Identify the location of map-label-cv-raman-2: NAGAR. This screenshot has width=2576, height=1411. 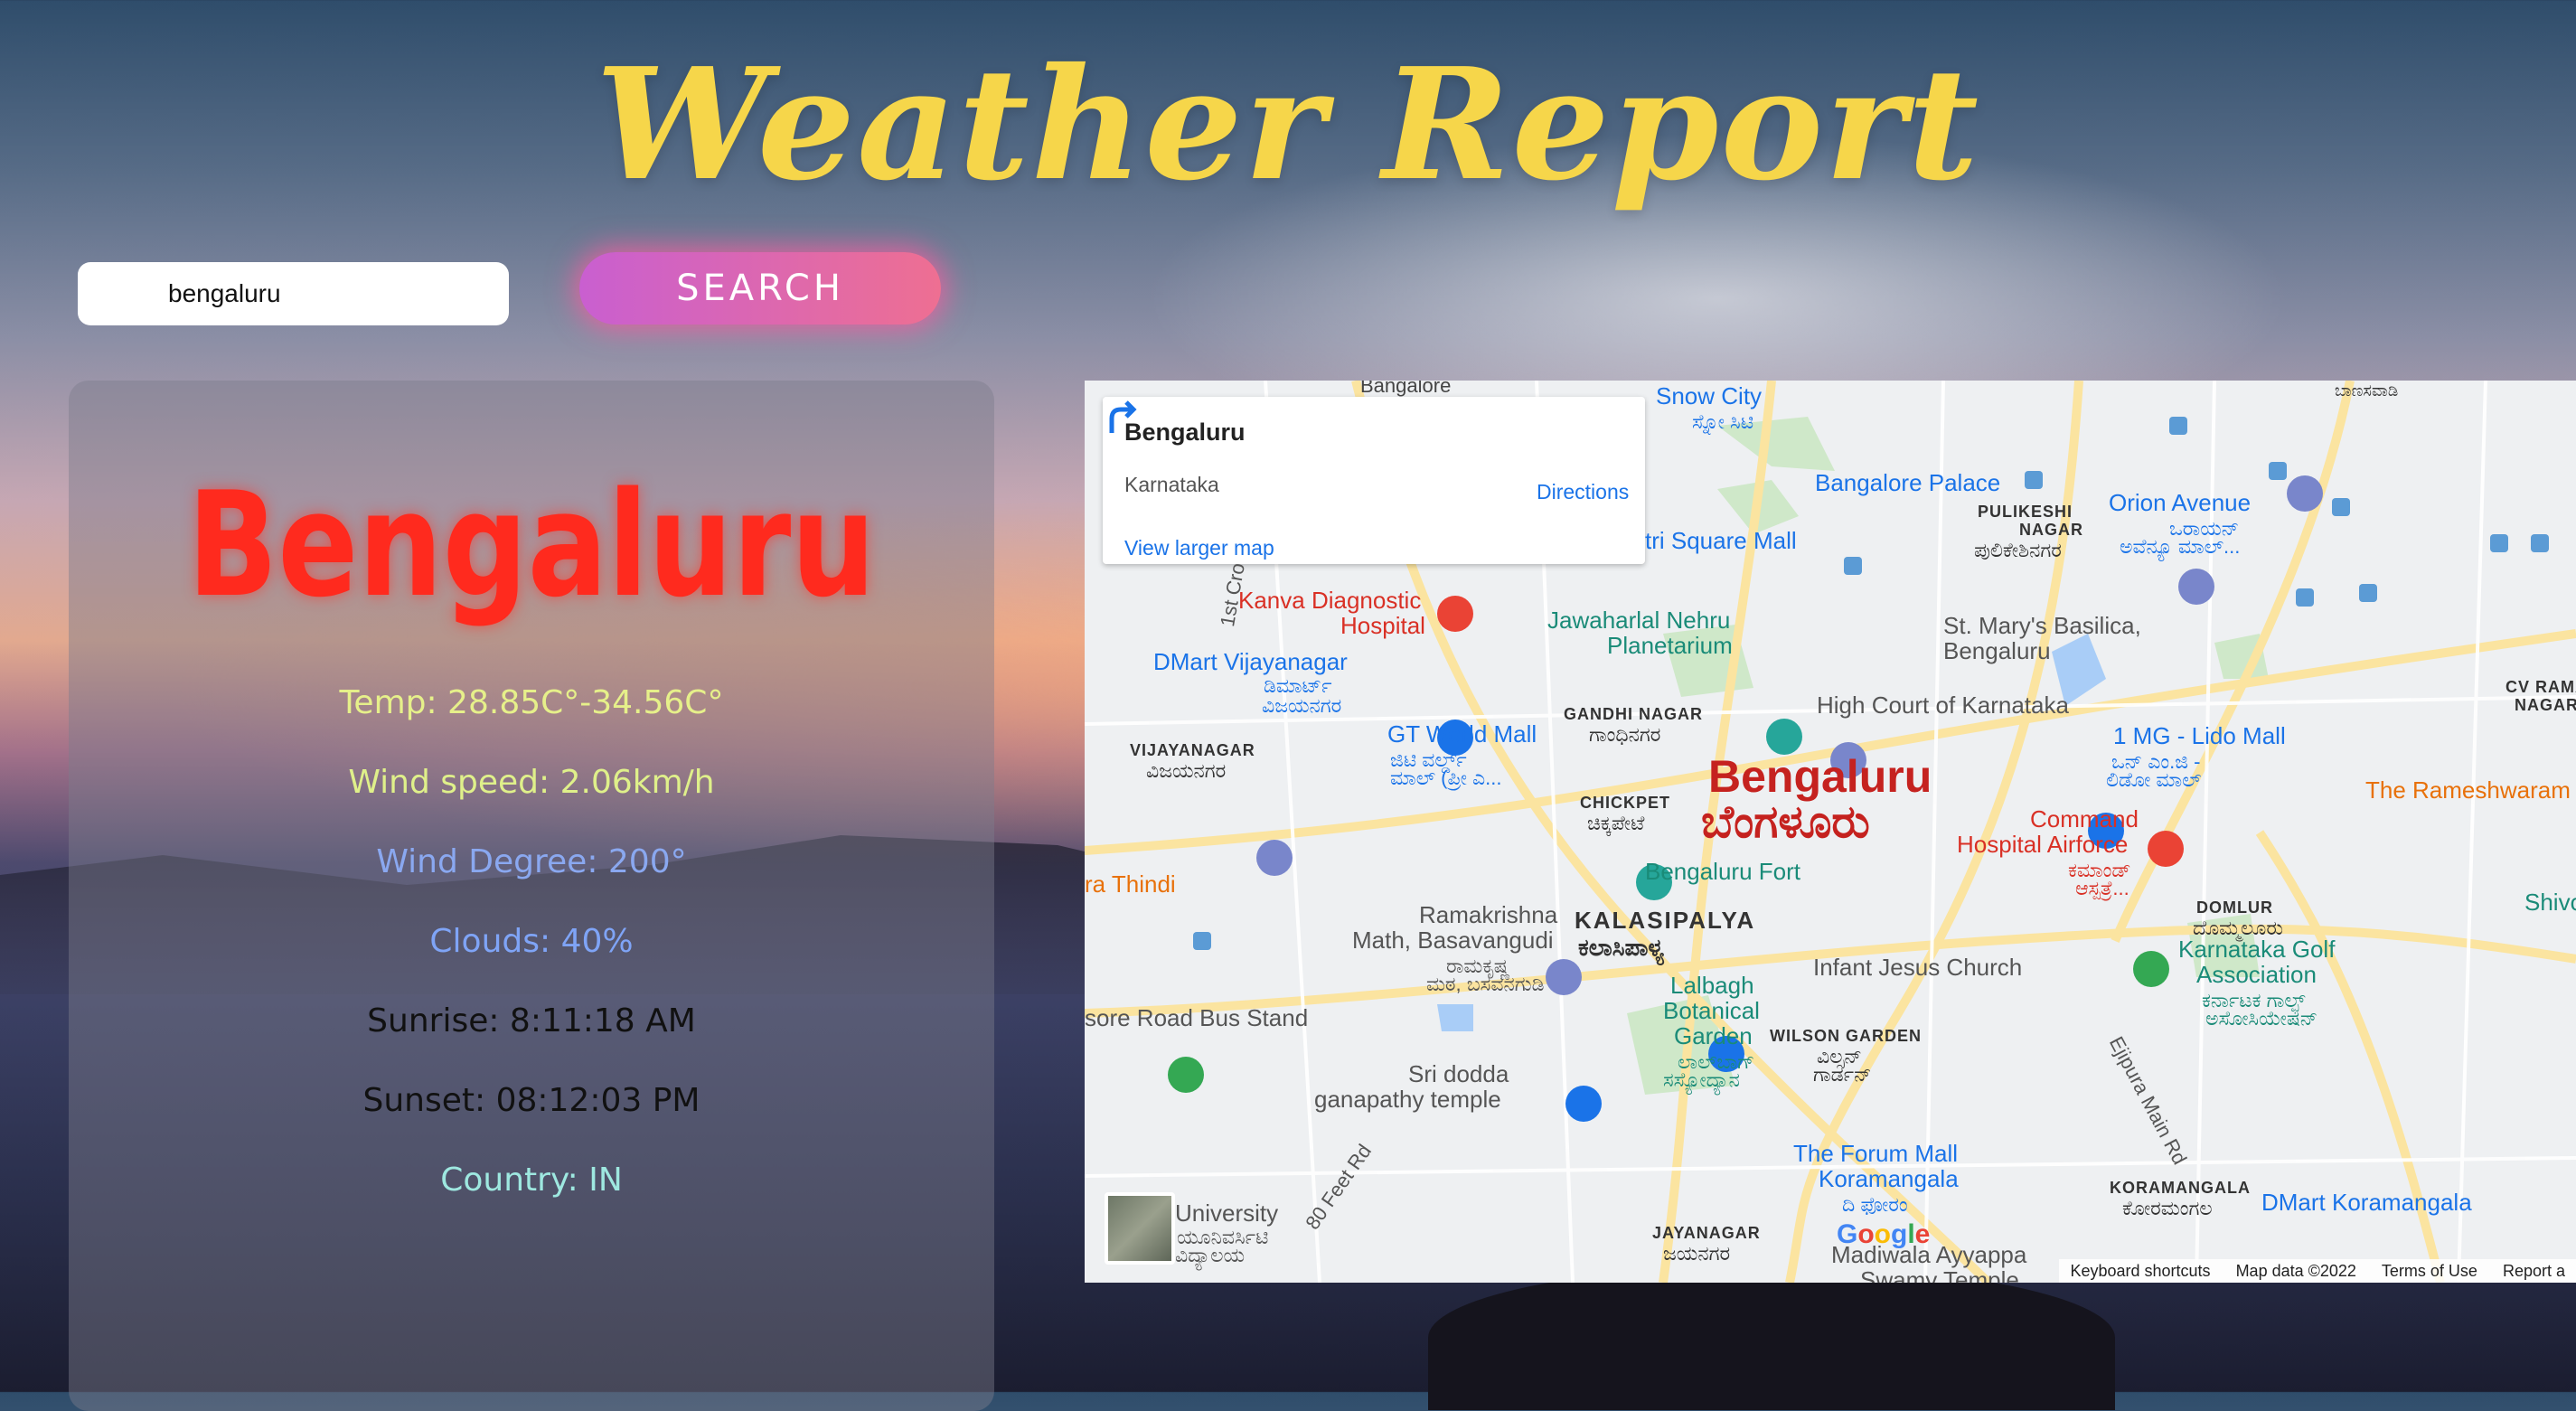
(2546, 705).